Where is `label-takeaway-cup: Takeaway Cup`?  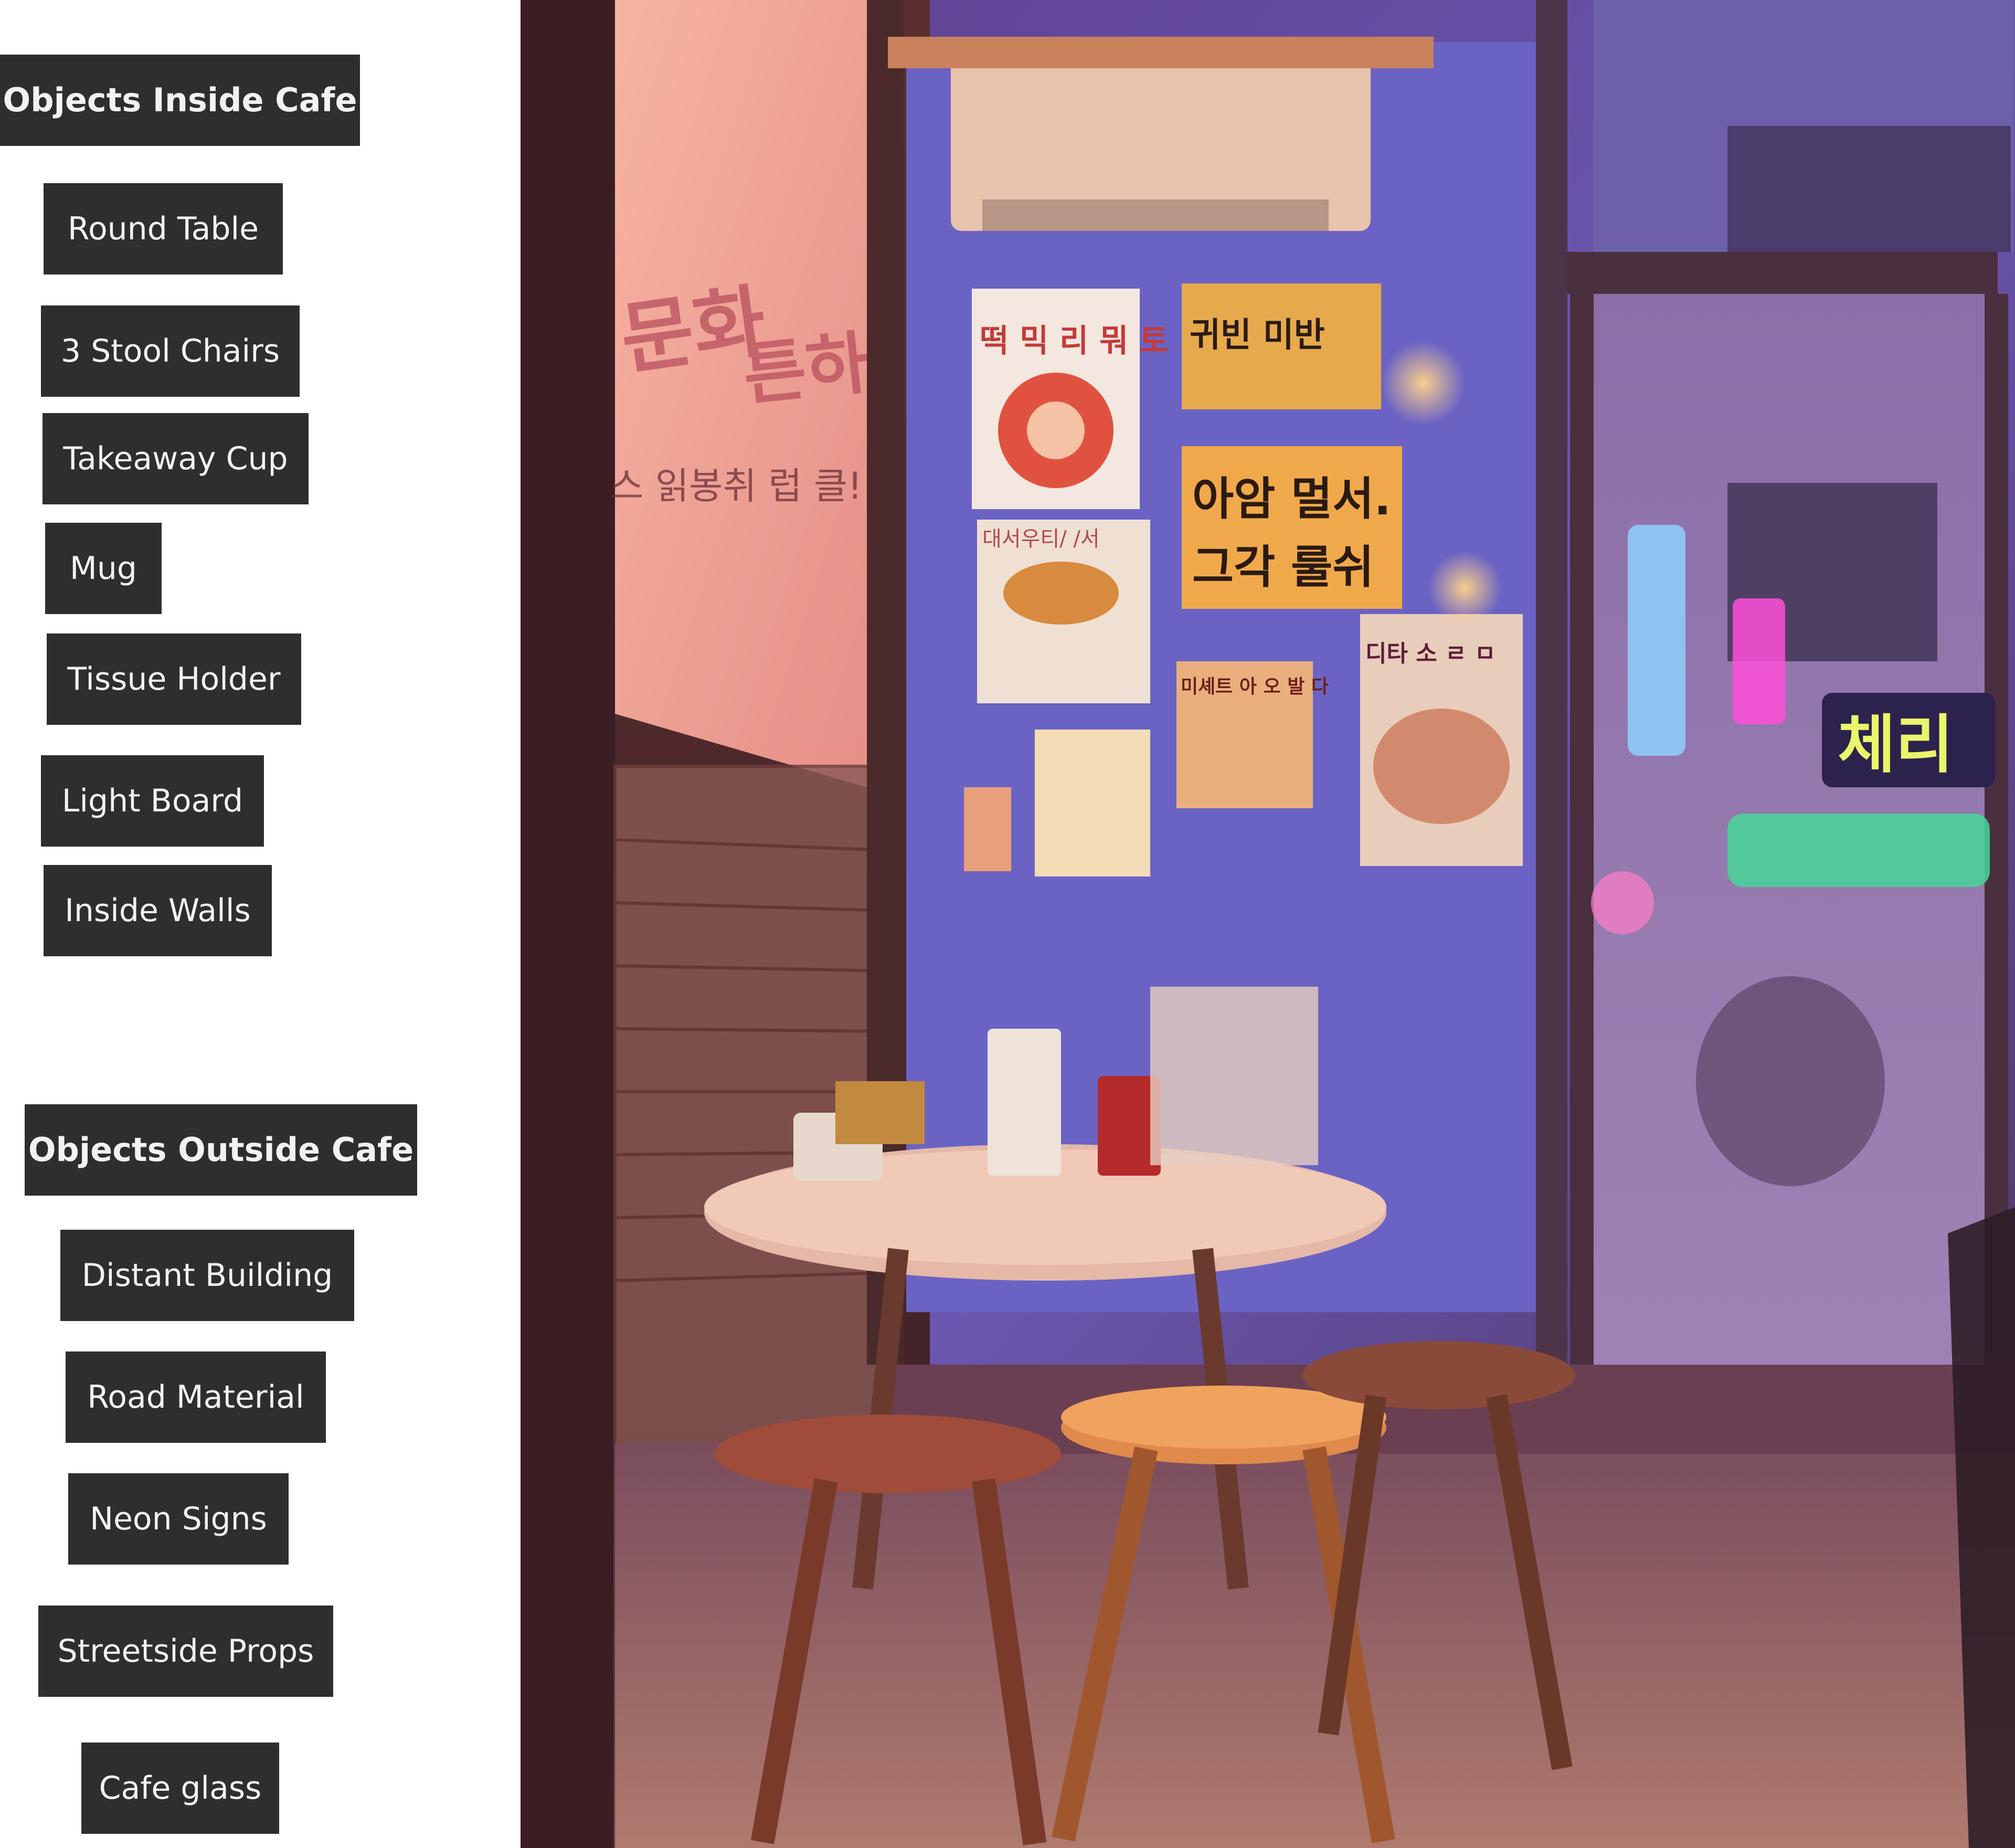 label-takeaway-cup: Takeaway Cup is located at coordinates (176, 458).